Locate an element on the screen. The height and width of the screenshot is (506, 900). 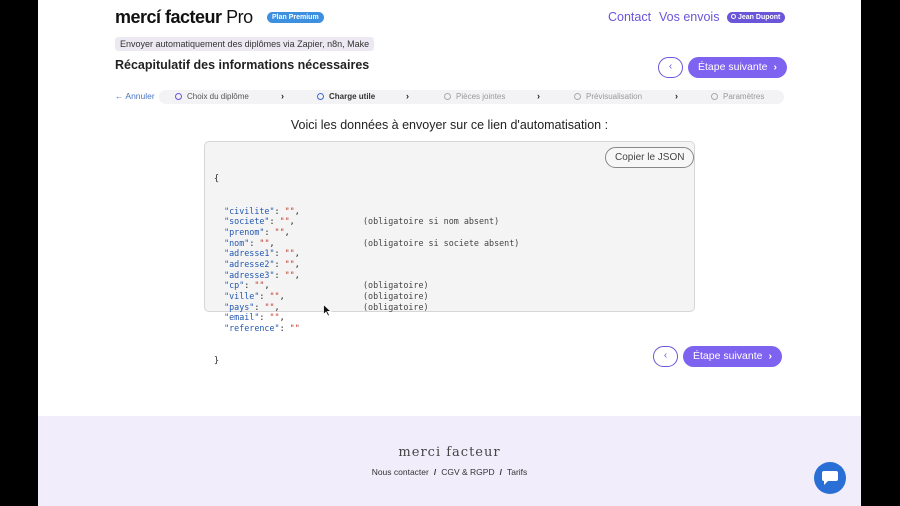
json-field-line: "civilite": "", is located at coordinates (262, 210).